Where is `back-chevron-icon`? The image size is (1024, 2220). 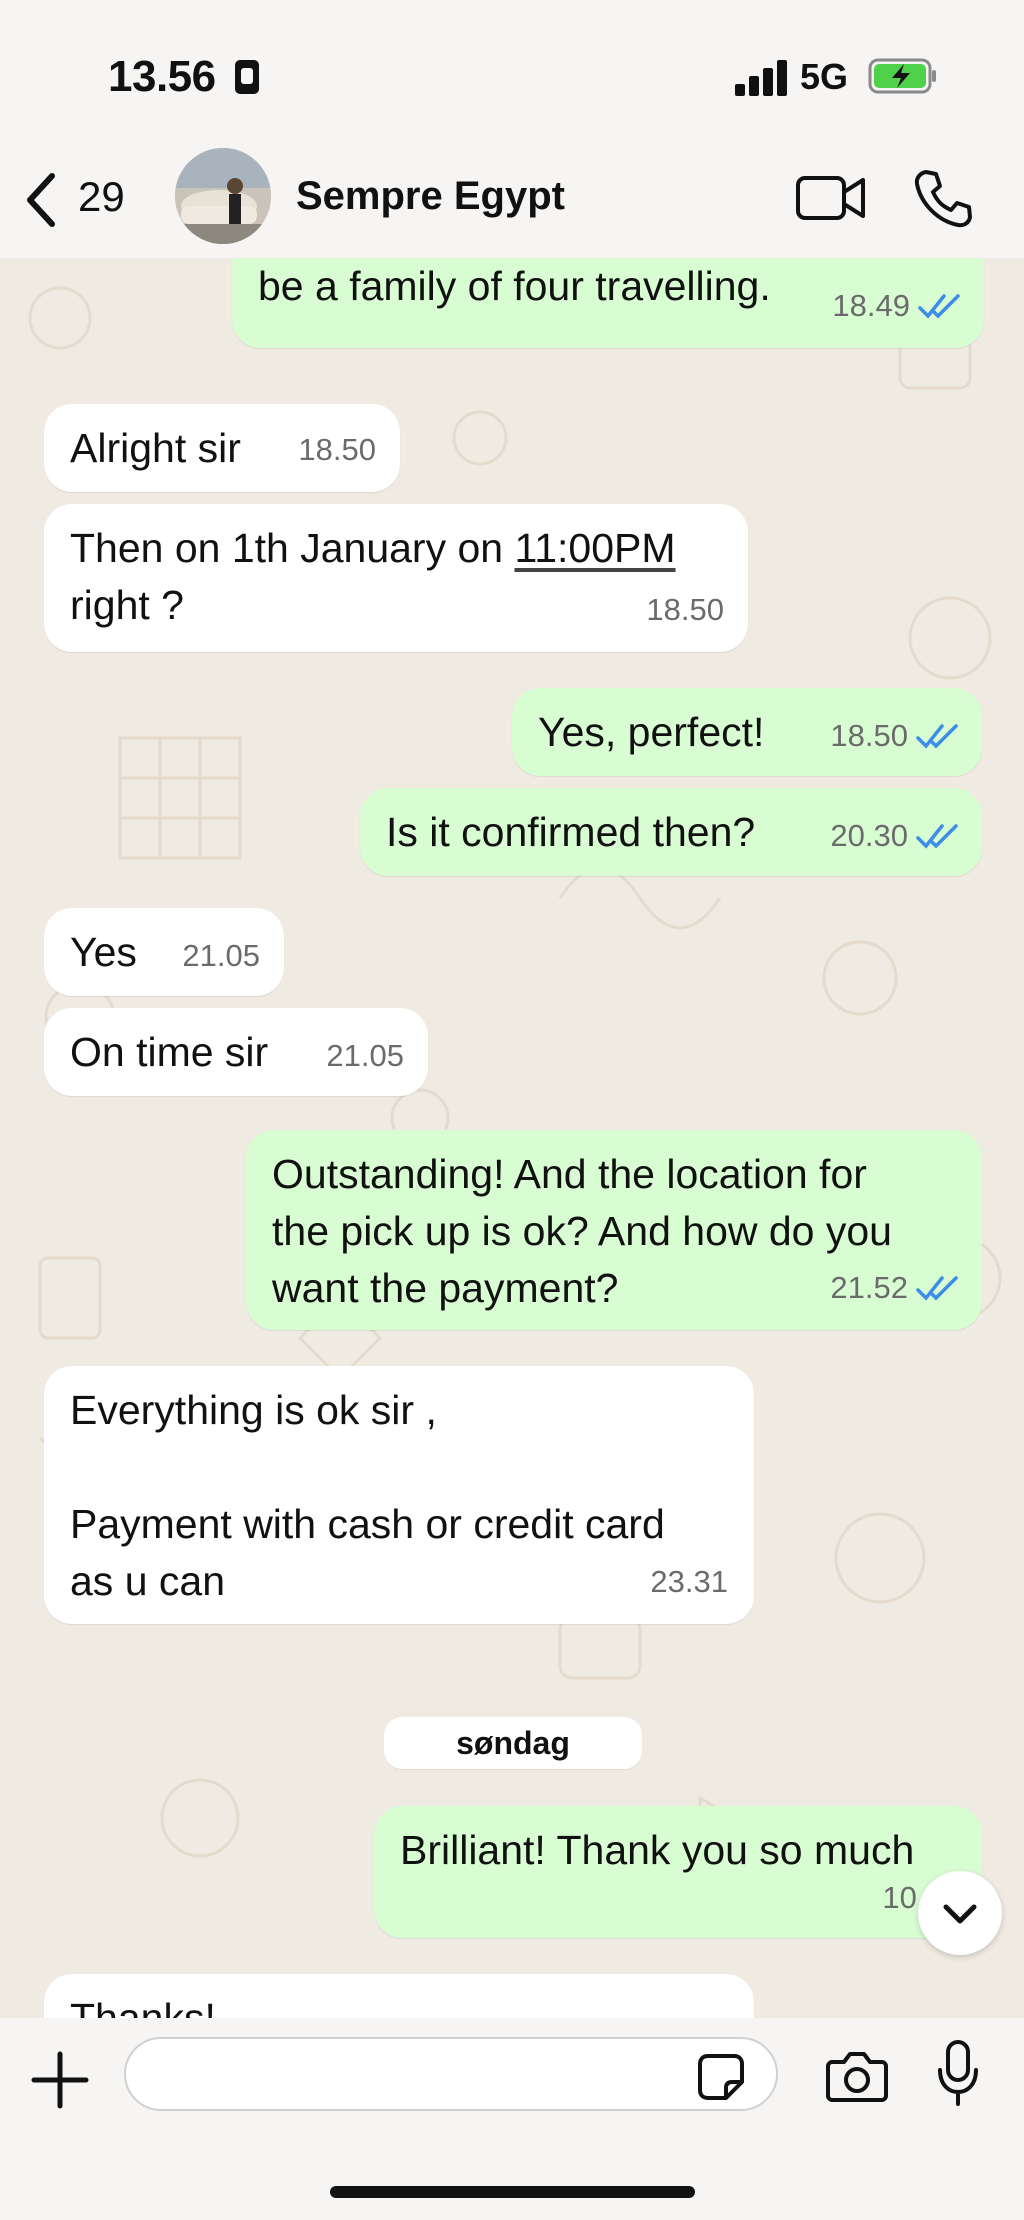 back-chevron-icon is located at coordinates (40, 200).